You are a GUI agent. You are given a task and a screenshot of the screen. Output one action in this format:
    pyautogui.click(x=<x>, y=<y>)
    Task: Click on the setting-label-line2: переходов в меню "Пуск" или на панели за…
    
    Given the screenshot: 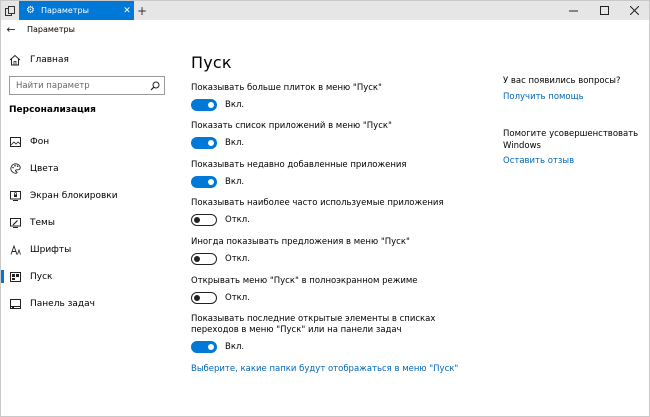 What is the action you would take?
    pyautogui.click(x=296, y=330)
    